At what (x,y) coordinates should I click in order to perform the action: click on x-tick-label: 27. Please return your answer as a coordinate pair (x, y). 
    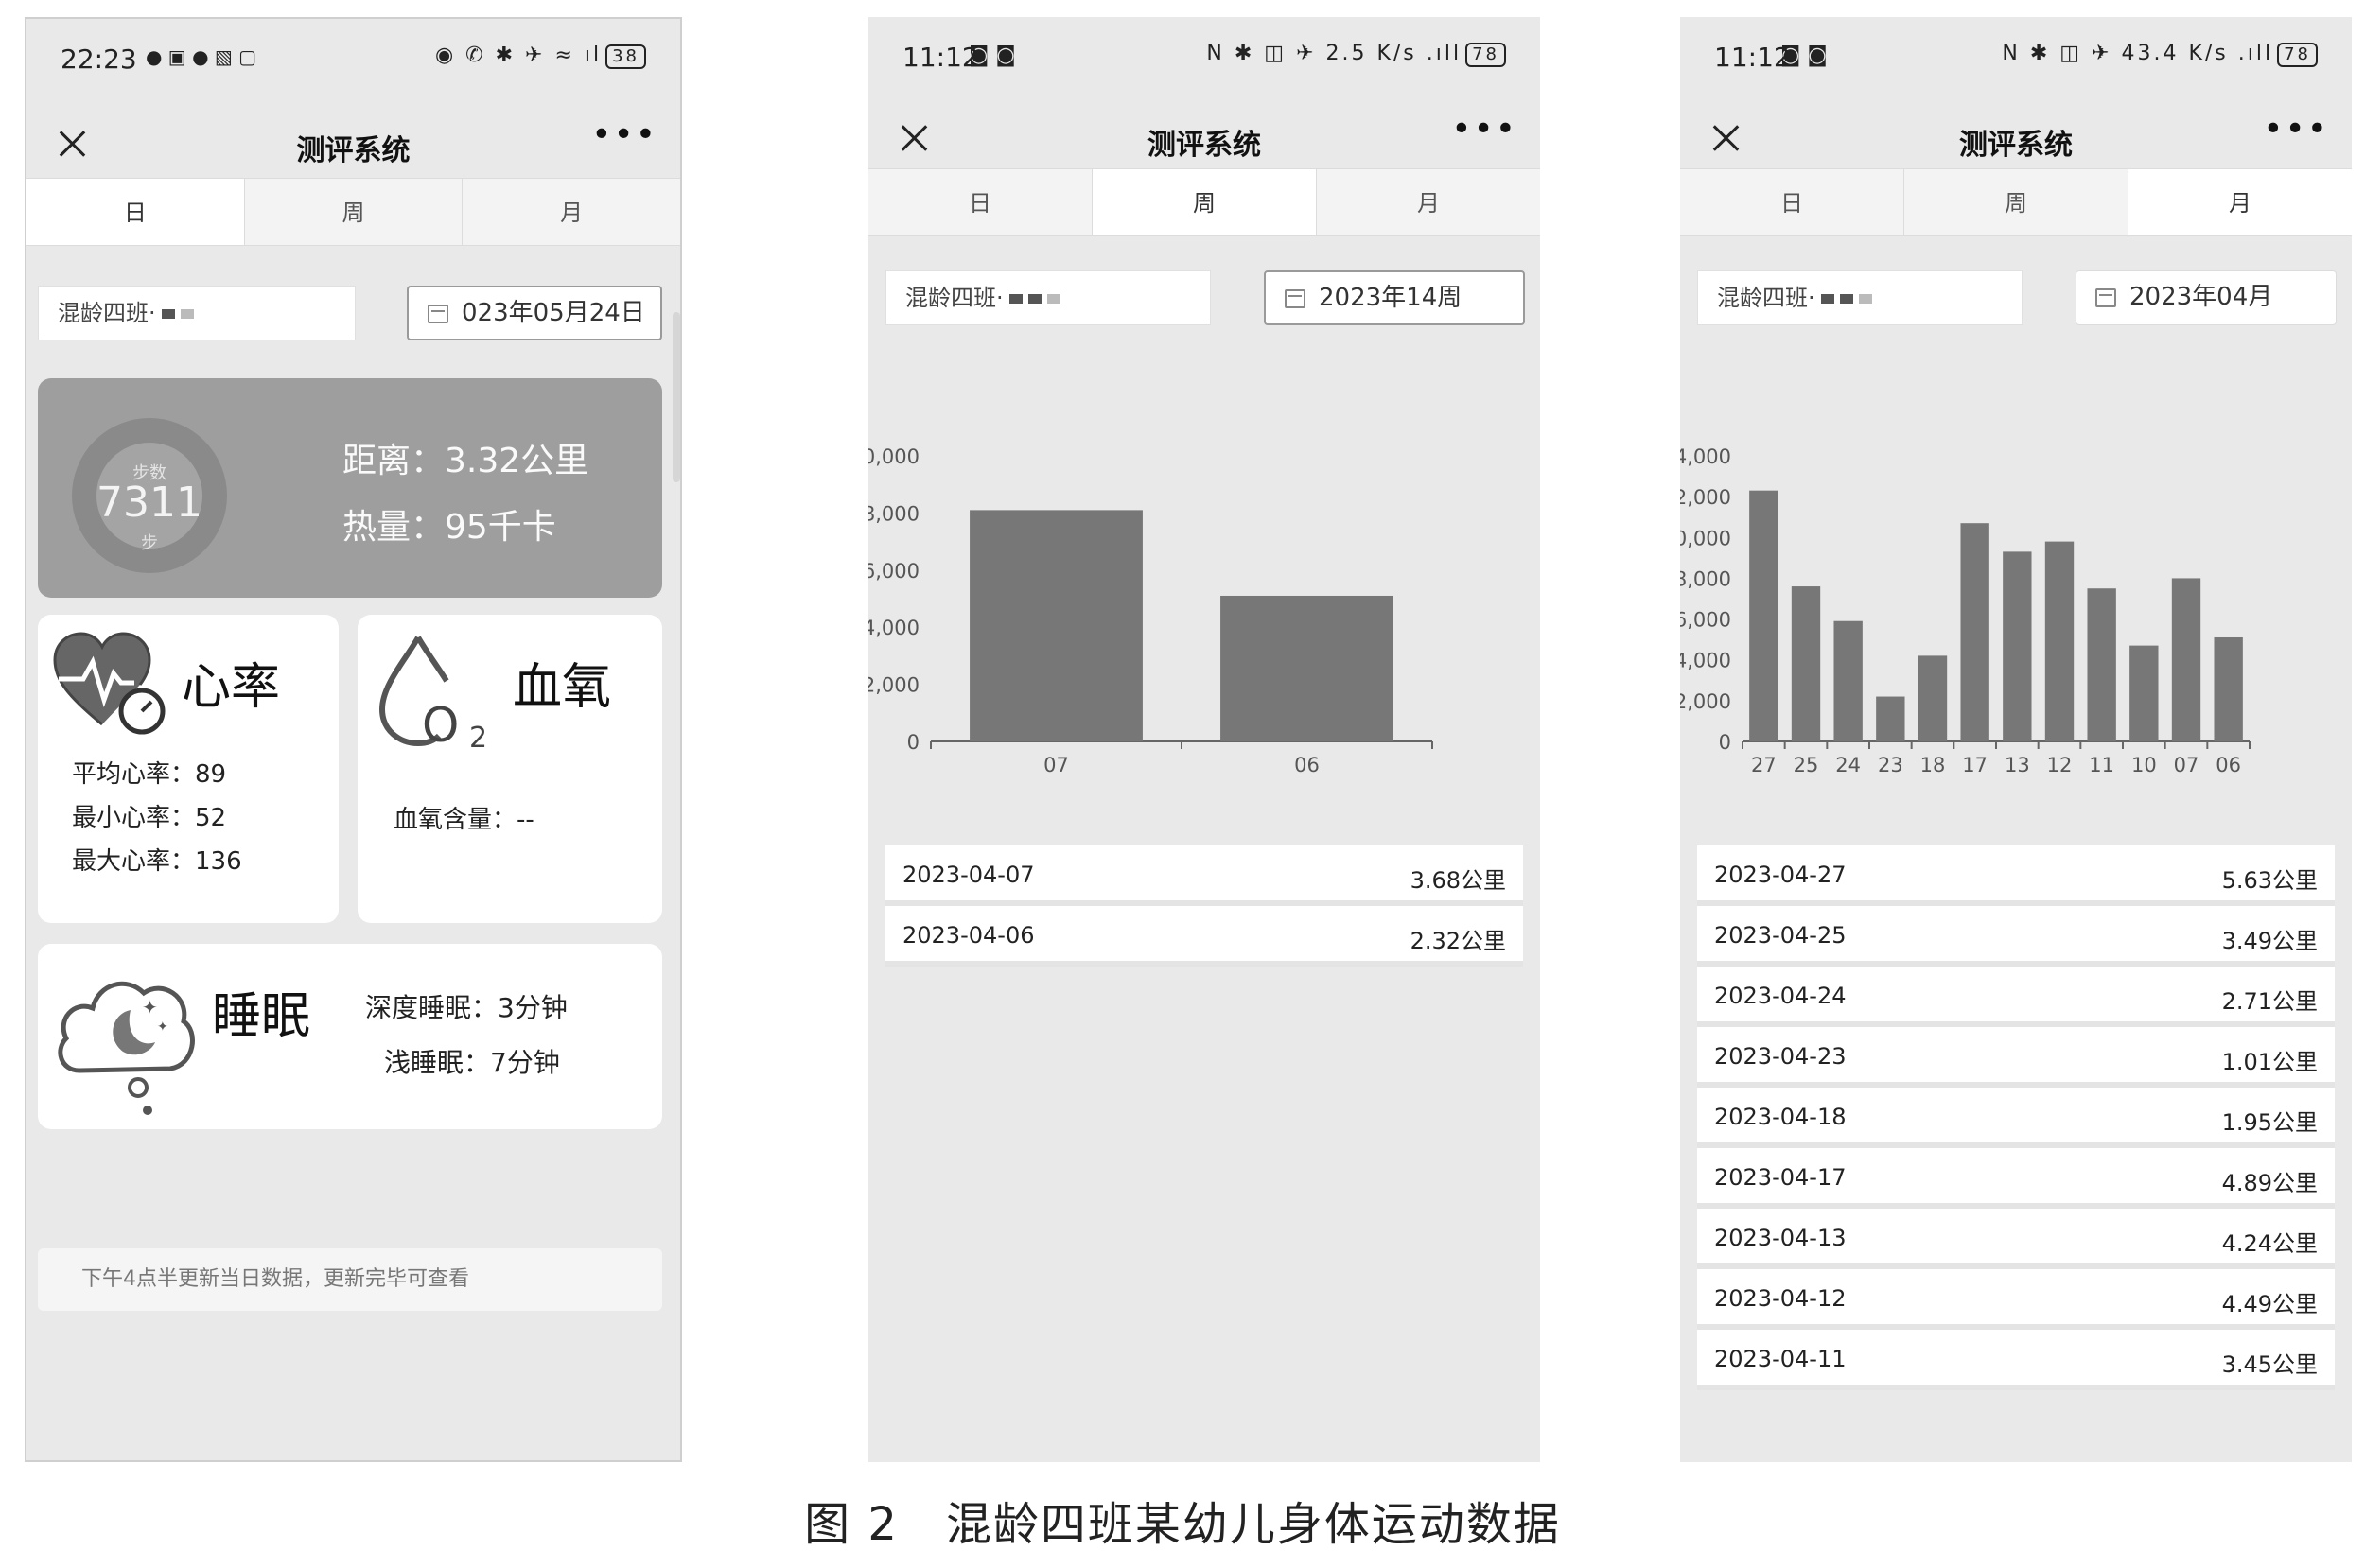
    Looking at the image, I should click on (1764, 765).